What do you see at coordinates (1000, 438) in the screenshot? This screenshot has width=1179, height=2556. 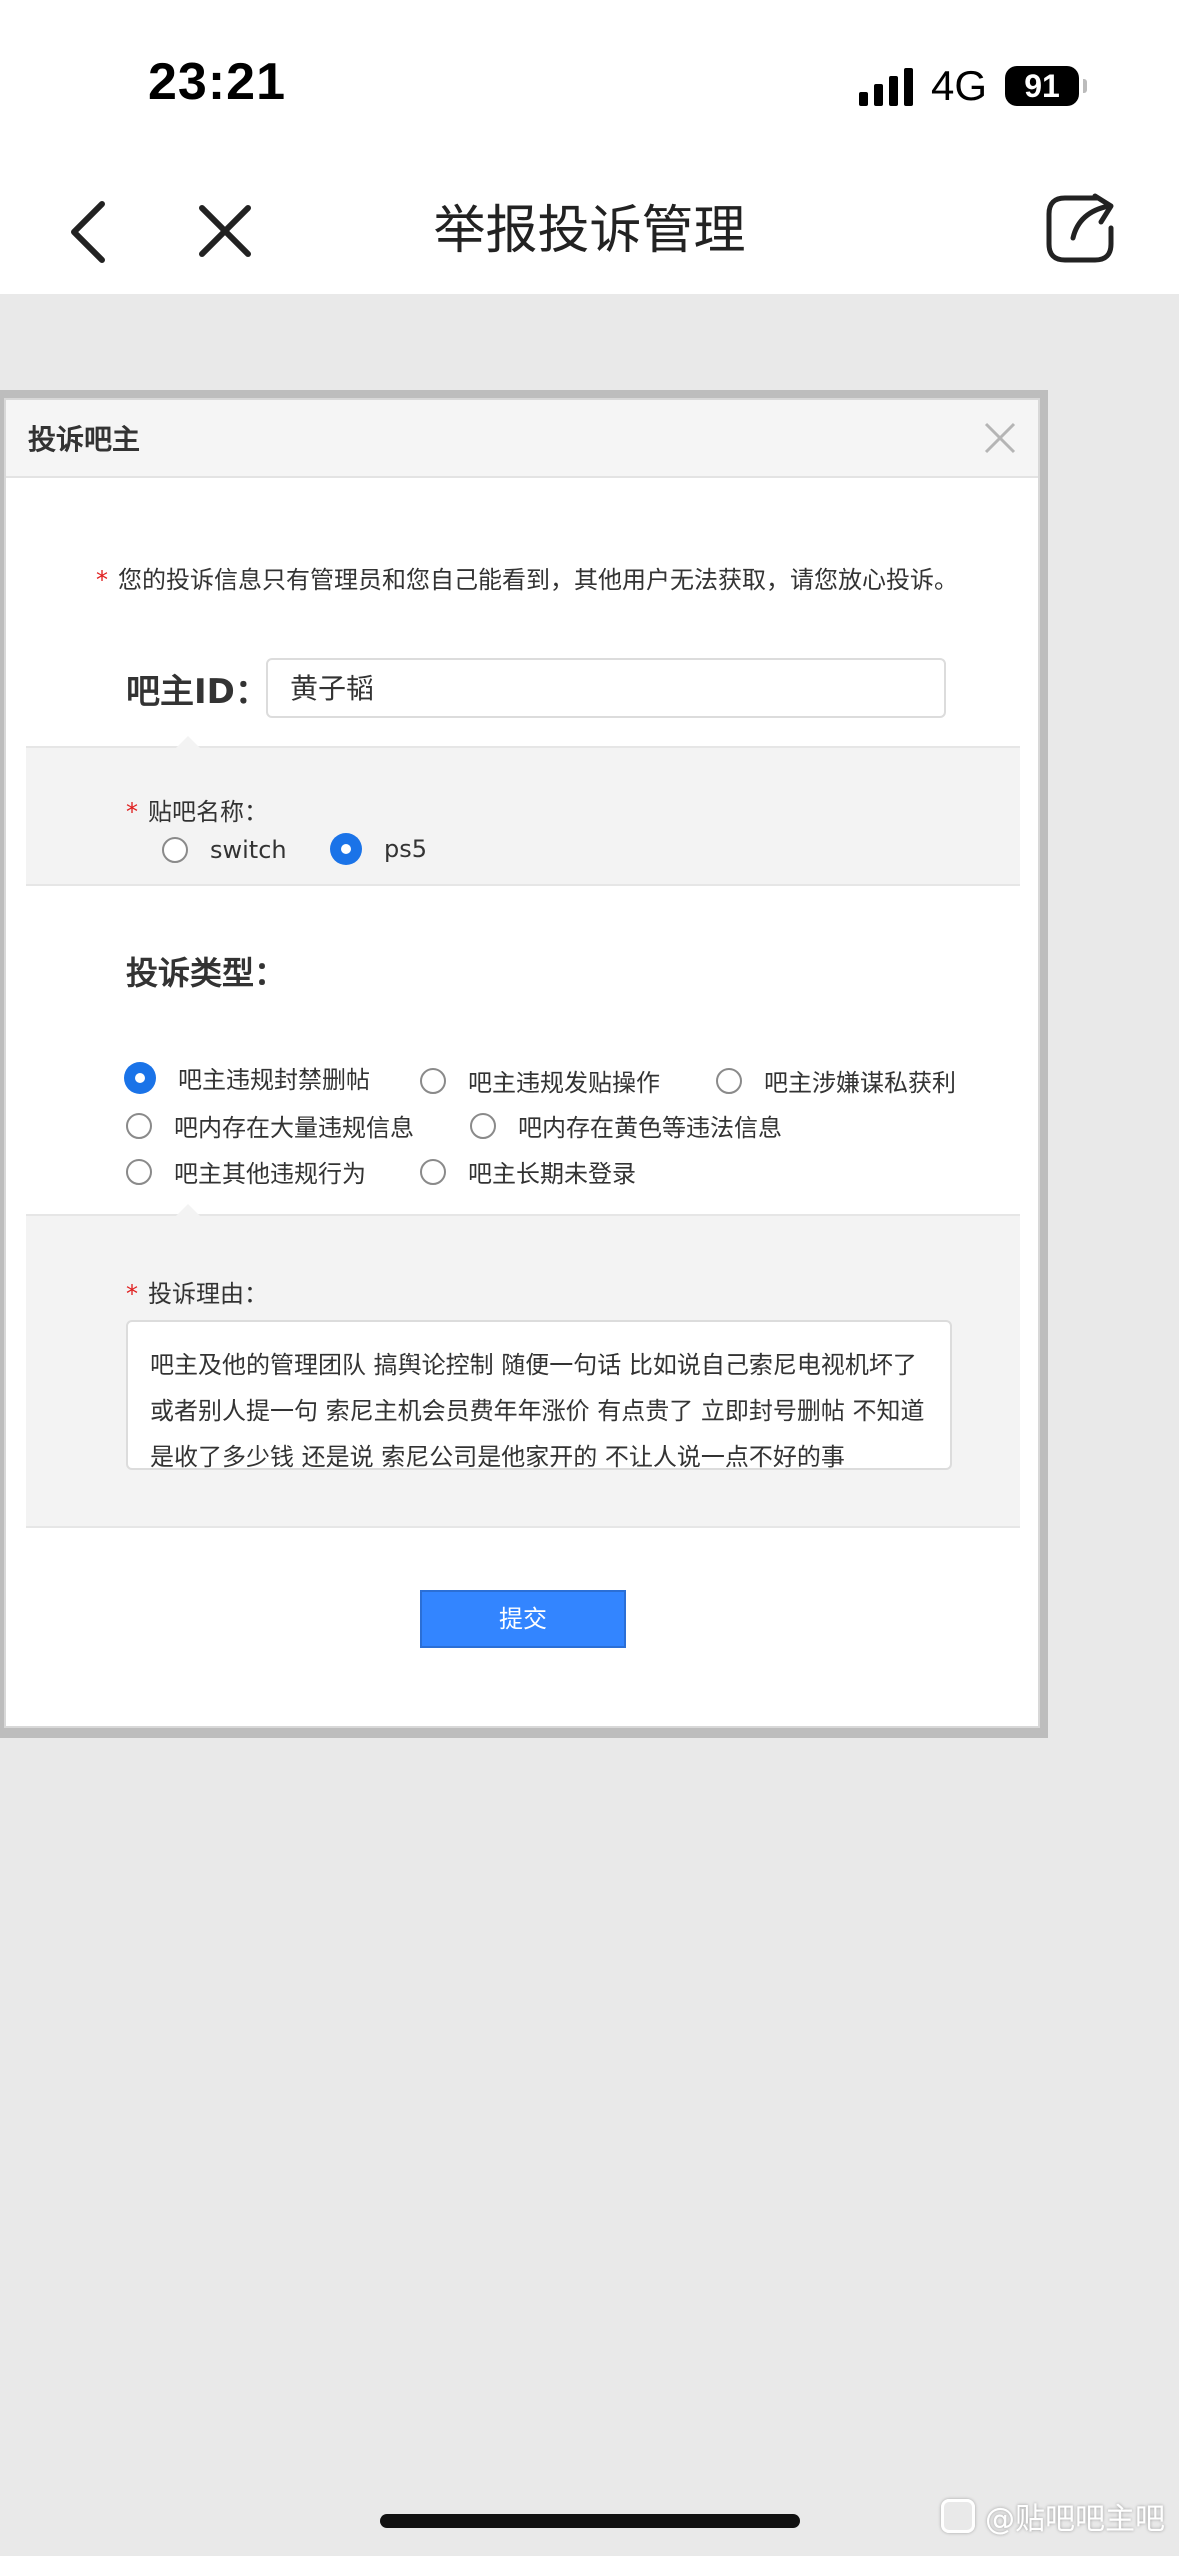 I see `dialog-close-icon` at bounding box center [1000, 438].